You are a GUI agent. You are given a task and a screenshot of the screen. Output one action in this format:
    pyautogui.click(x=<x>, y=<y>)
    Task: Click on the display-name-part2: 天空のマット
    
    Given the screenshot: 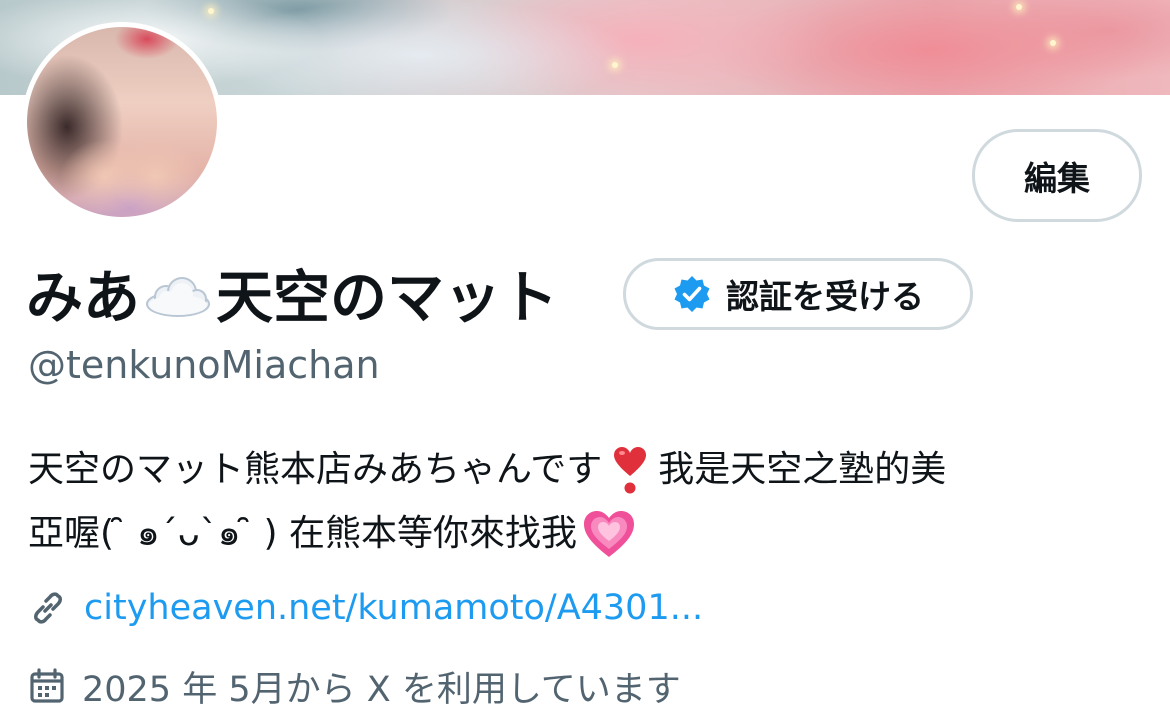 What is the action you would take?
    pyautogui.click(x=387, y=298)
    